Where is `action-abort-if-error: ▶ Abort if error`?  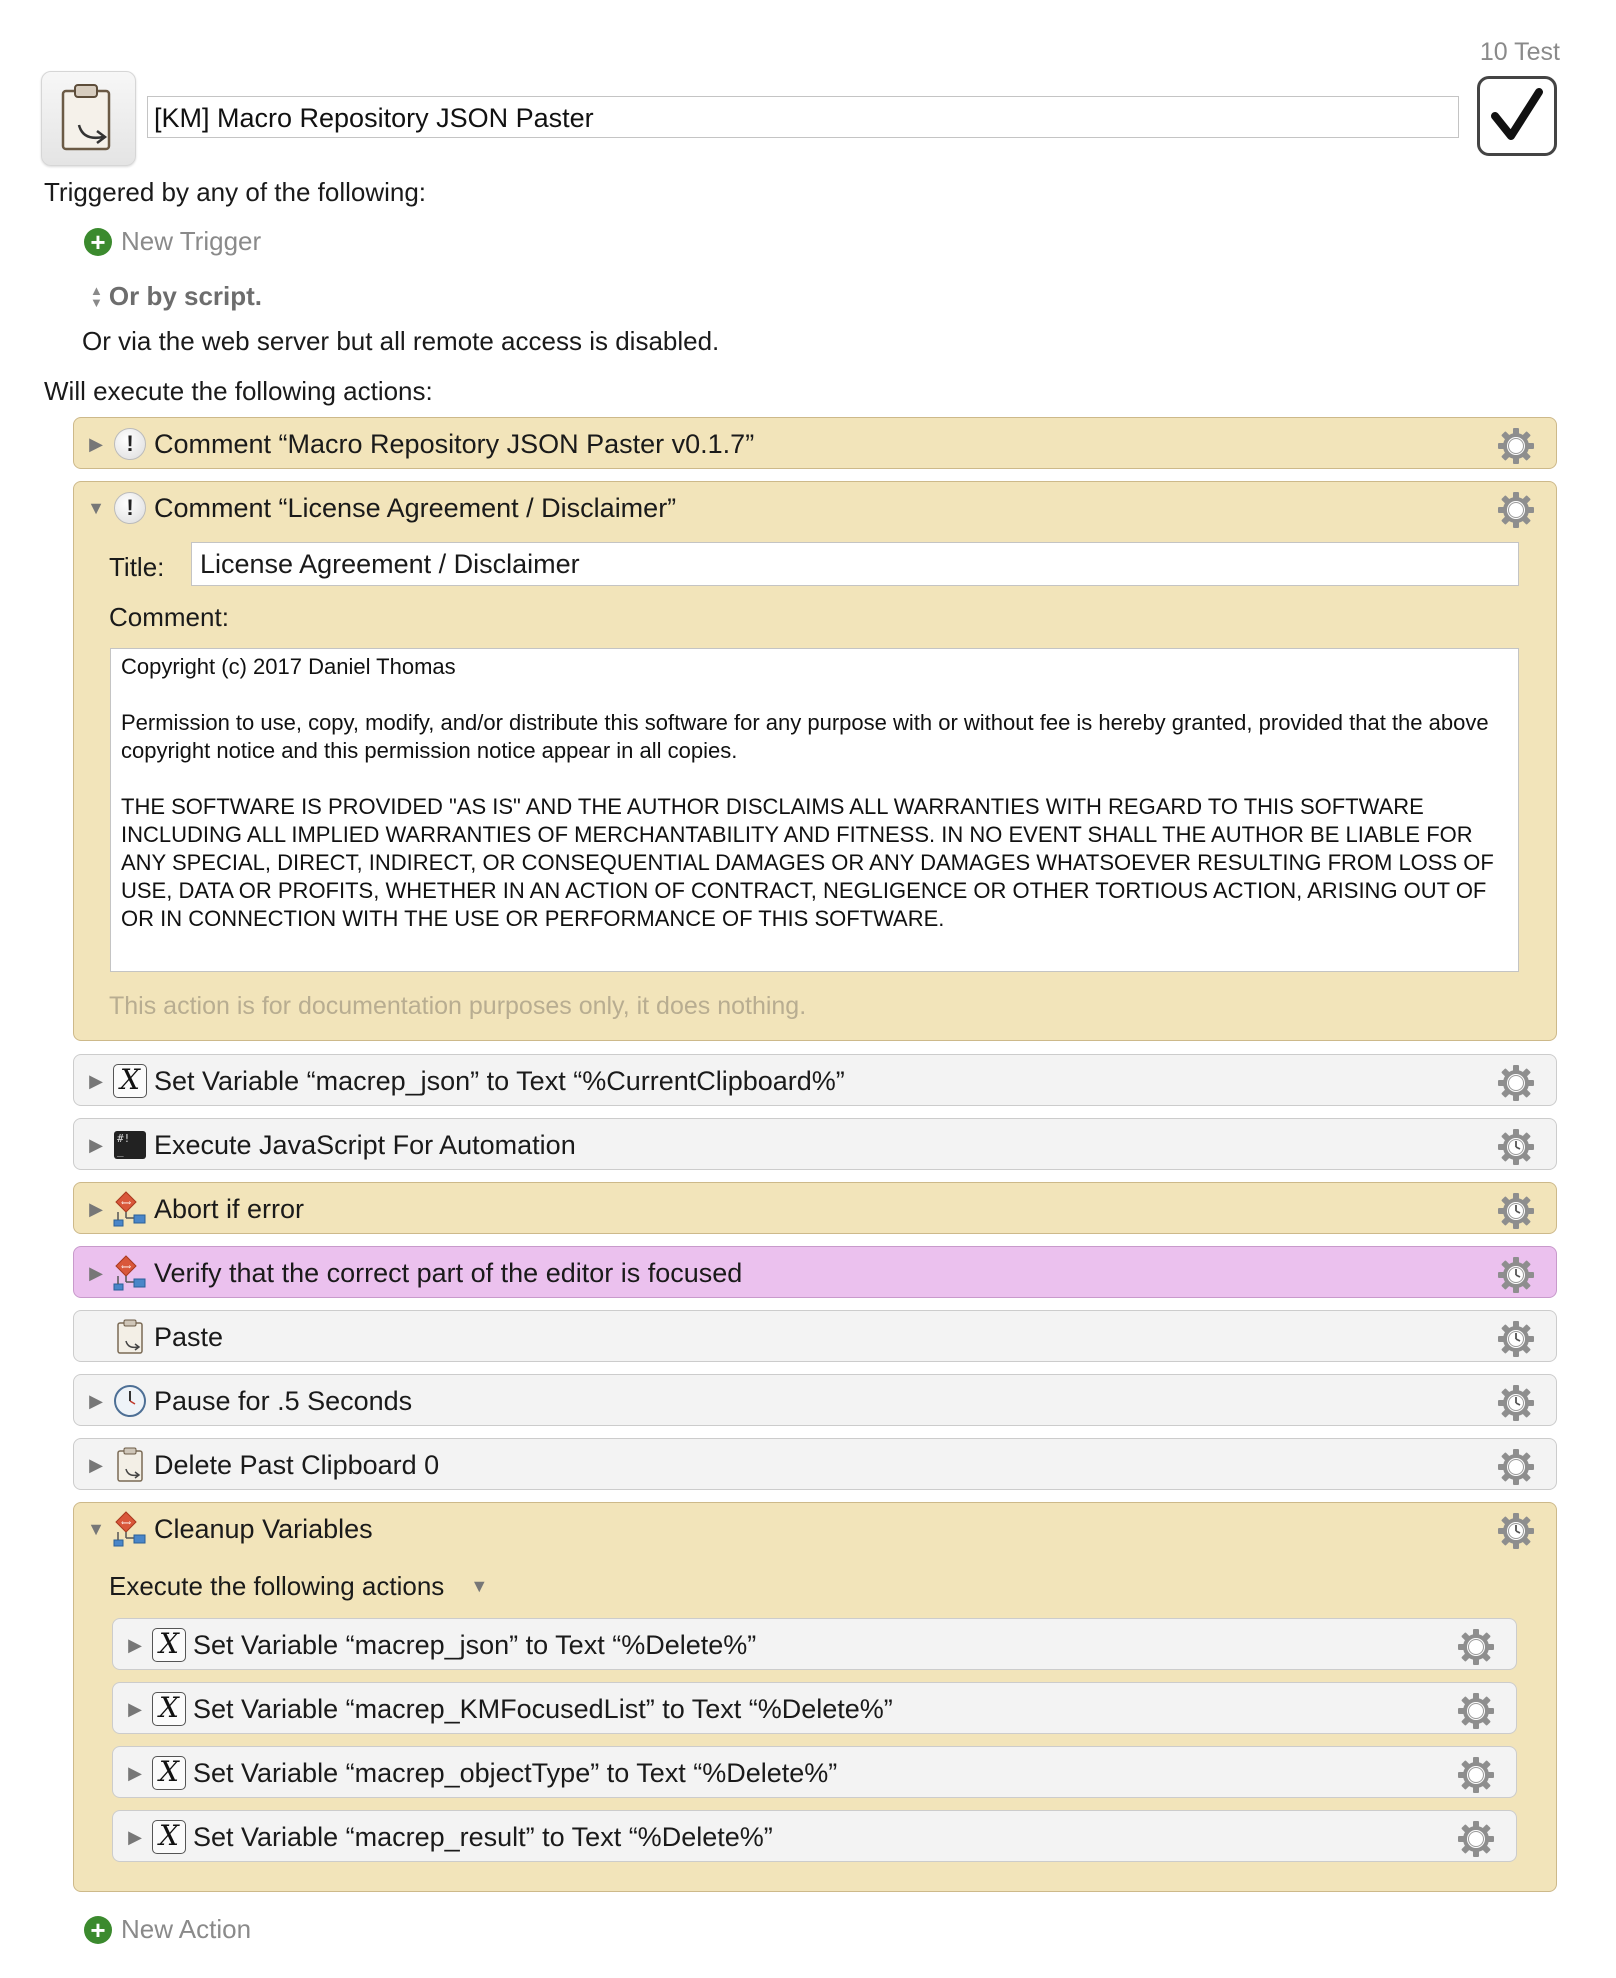 action-abort-if-error: ▶ Abort if error is located at coordinates (815, 1208).